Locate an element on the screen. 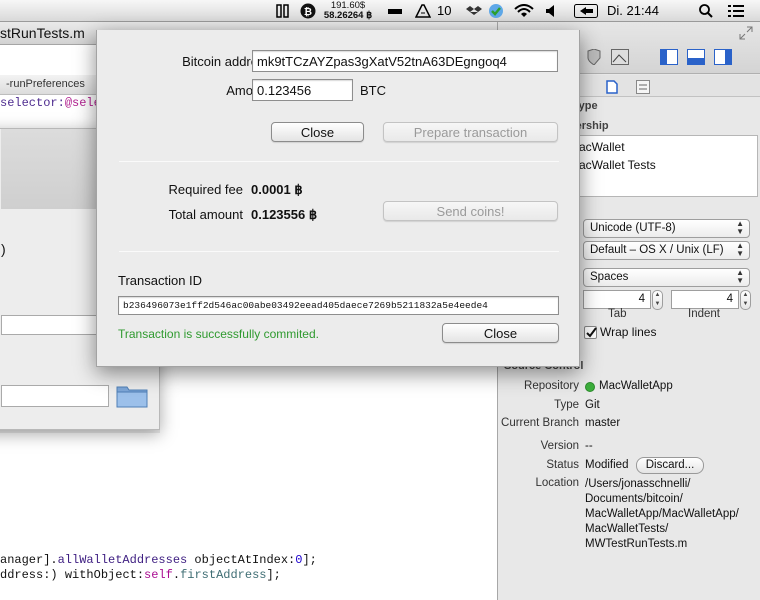  code-line-first-address: ddress:) withObject:self.firstAddress]; is located at coordinates (140, 575).